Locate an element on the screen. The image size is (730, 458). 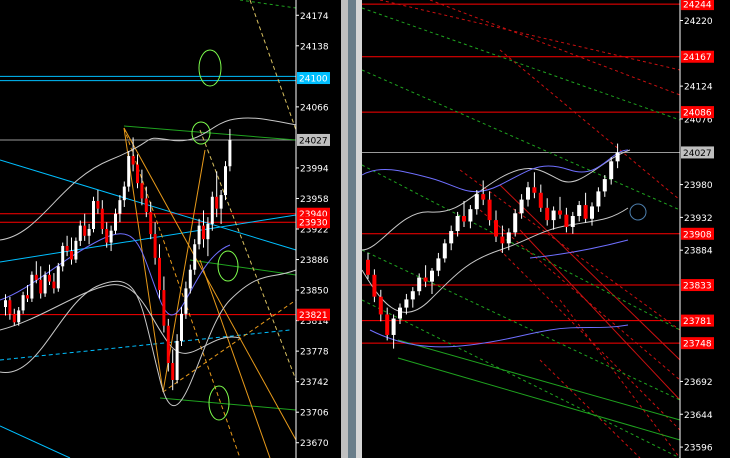
price-label-text: 24167 is located at coordinates (697, 58).